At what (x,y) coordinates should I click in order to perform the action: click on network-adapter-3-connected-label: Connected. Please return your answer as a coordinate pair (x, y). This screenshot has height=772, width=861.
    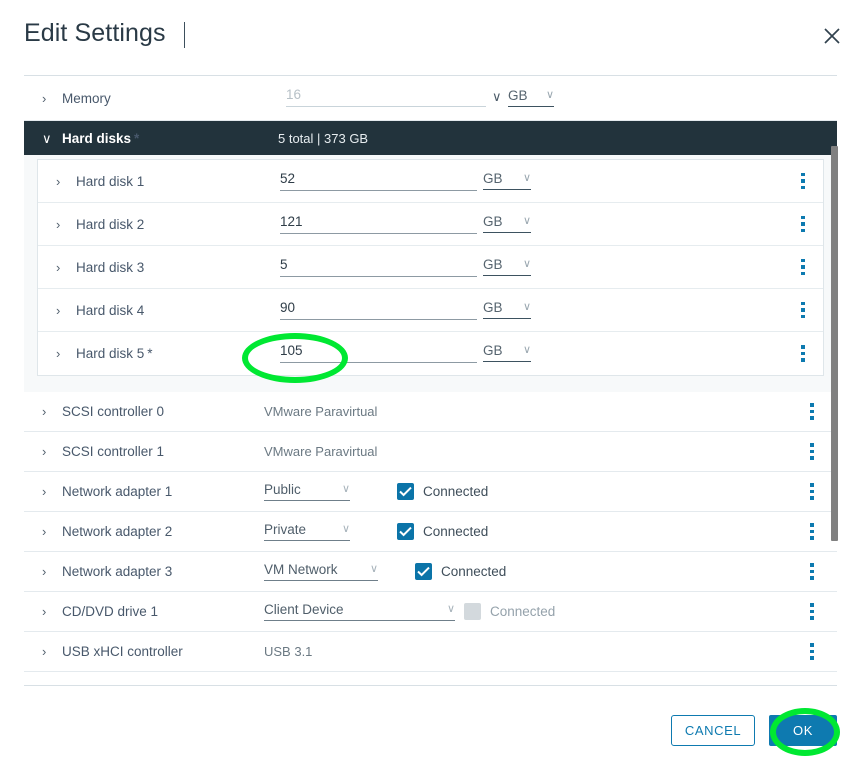
    Looking at the image, I should click on (474, 571).